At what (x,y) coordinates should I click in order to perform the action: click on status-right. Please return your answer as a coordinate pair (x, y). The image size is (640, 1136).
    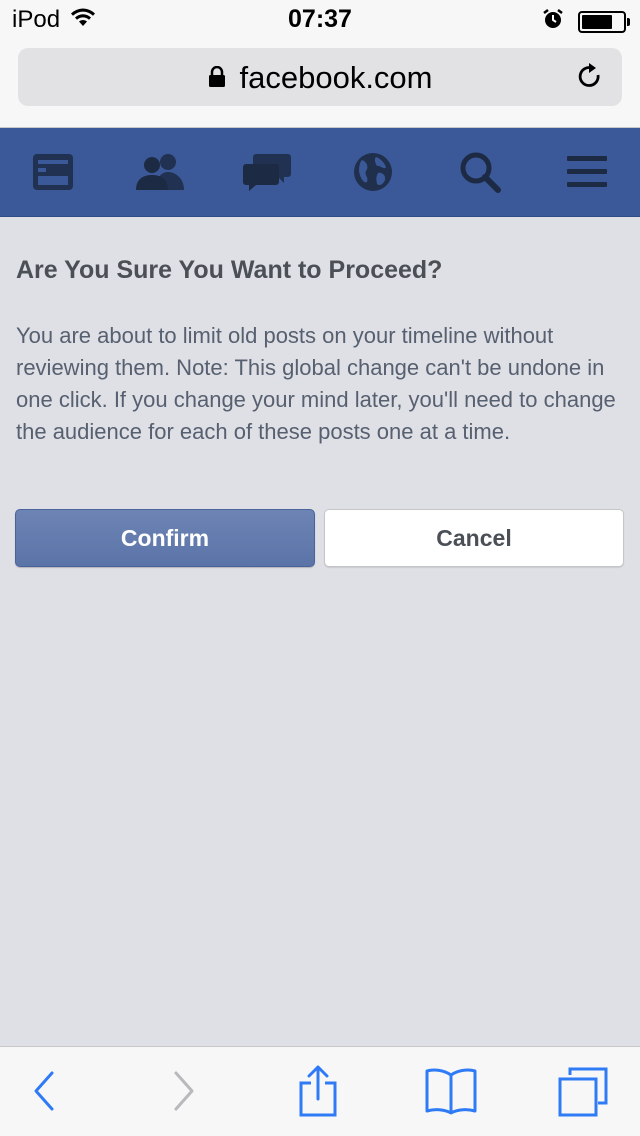
    Looking at the image, I should click on (586, 21).